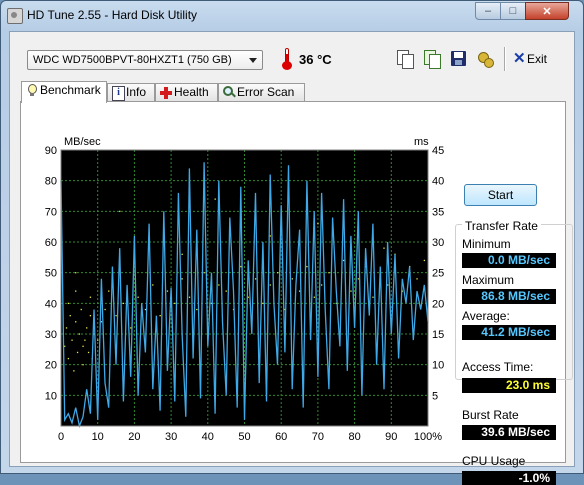  Describe the element at coordinates (61, 437) in the screenshot. I see `x-tick-label: 0` at that location.